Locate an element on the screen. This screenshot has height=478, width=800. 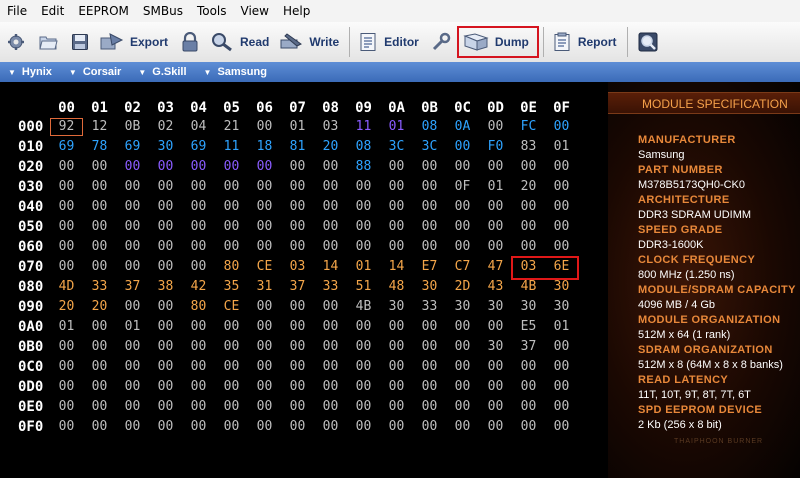
menu-tools: Tools is located at coordinates (212, 11).